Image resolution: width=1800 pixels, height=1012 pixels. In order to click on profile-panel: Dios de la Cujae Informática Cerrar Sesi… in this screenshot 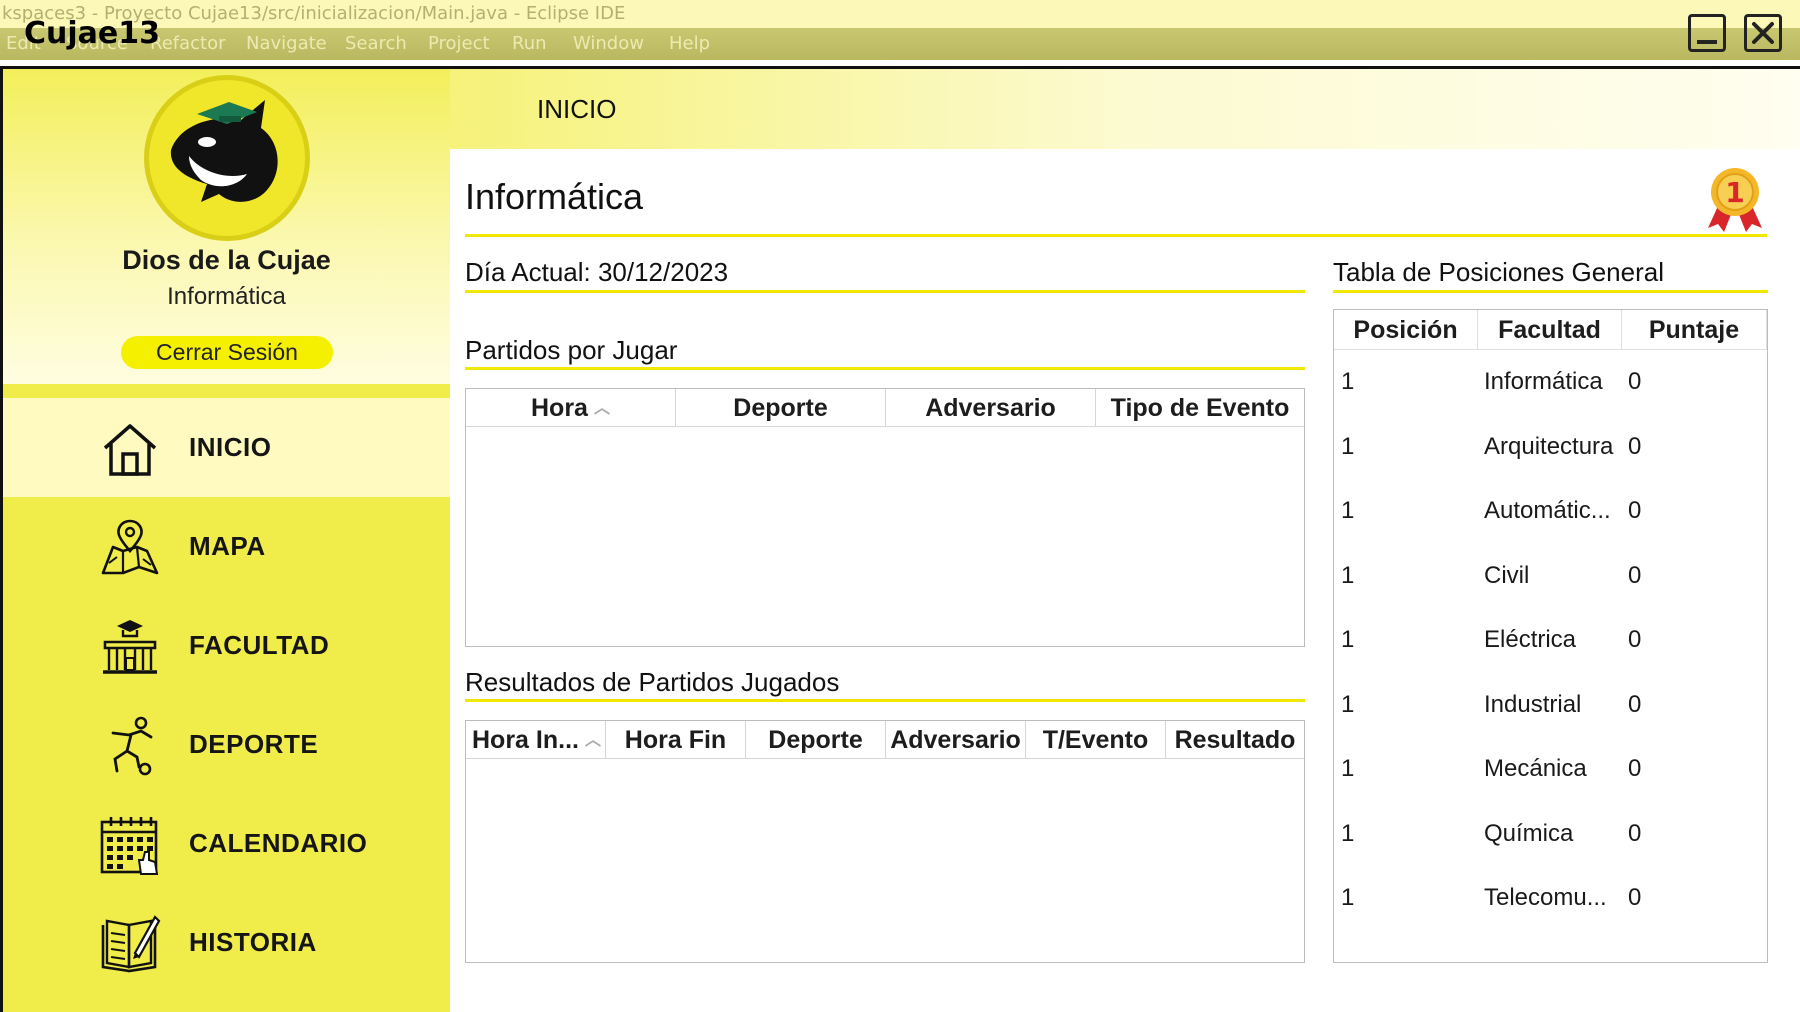, I will do `click(226, 226)`.